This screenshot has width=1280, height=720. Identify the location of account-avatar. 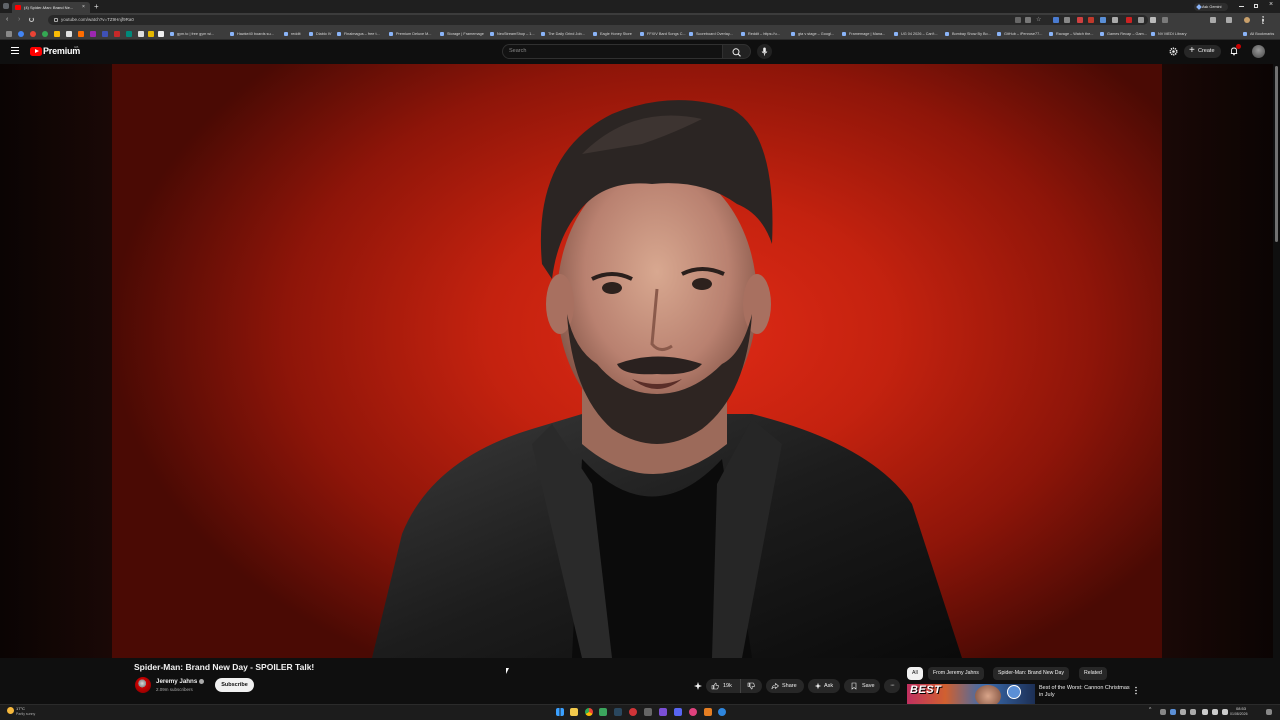
(1258, 51).